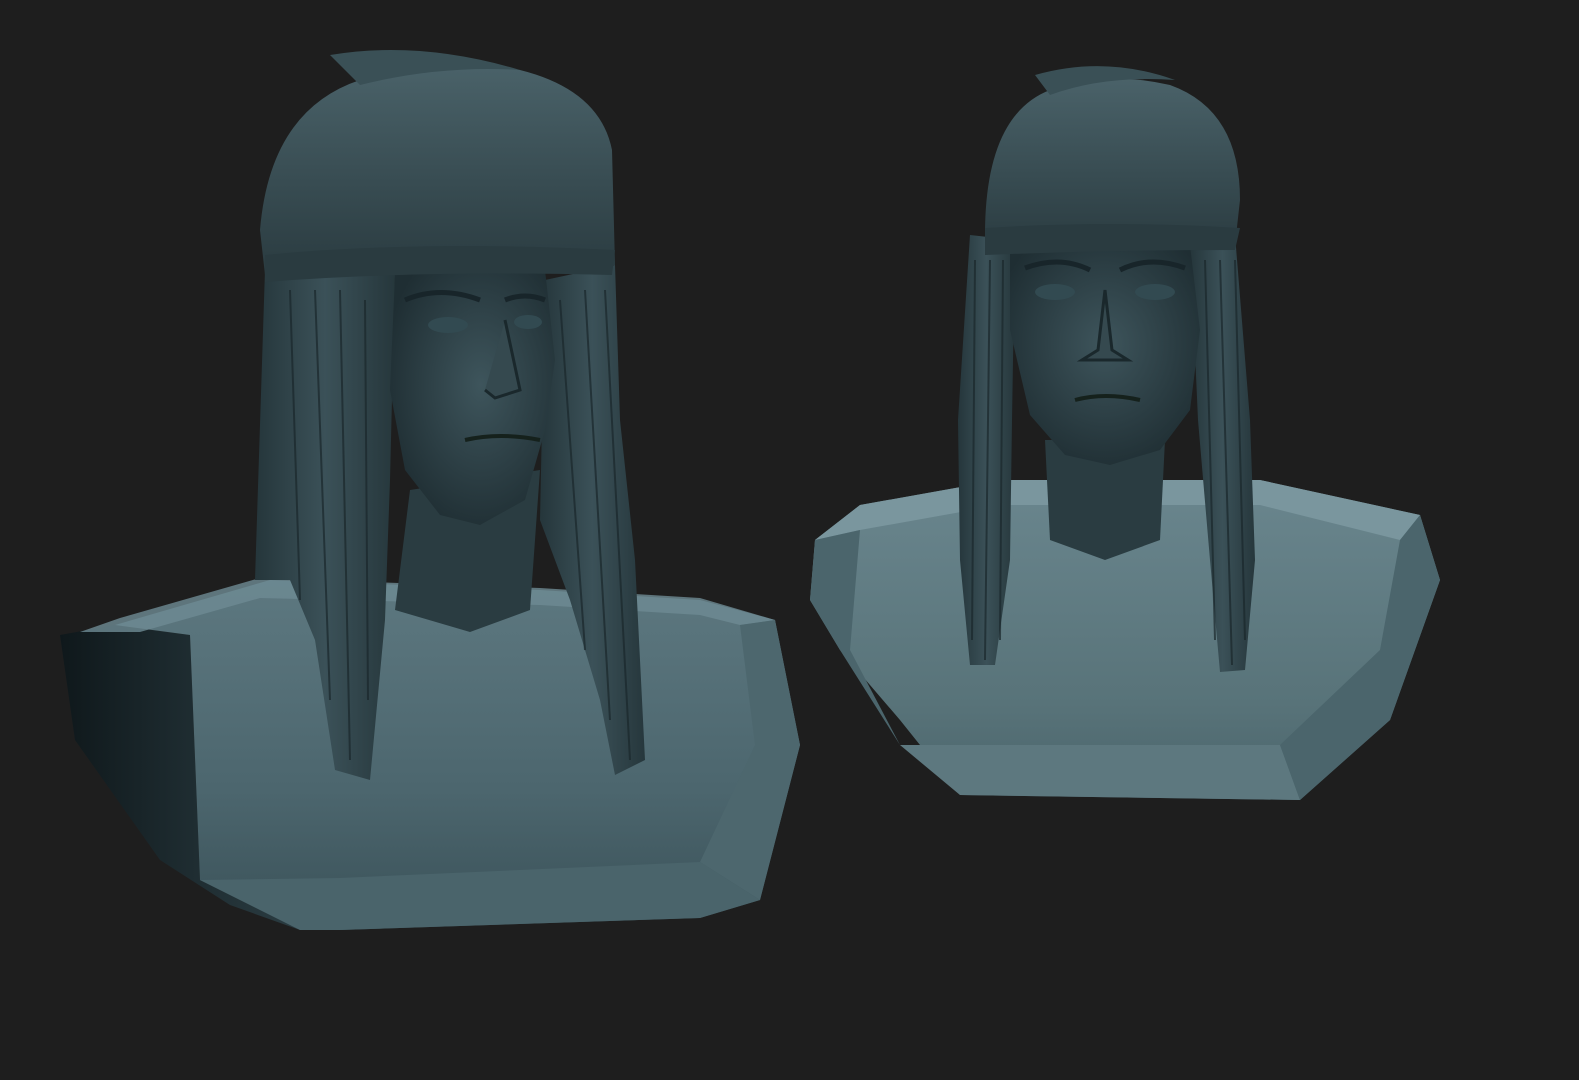 This screenshot has width=1579, height=1080. What do you see at coordinates (1105, 355) in the screenshot?
I see `bust-face-right` at bounding box center [1105, 355].